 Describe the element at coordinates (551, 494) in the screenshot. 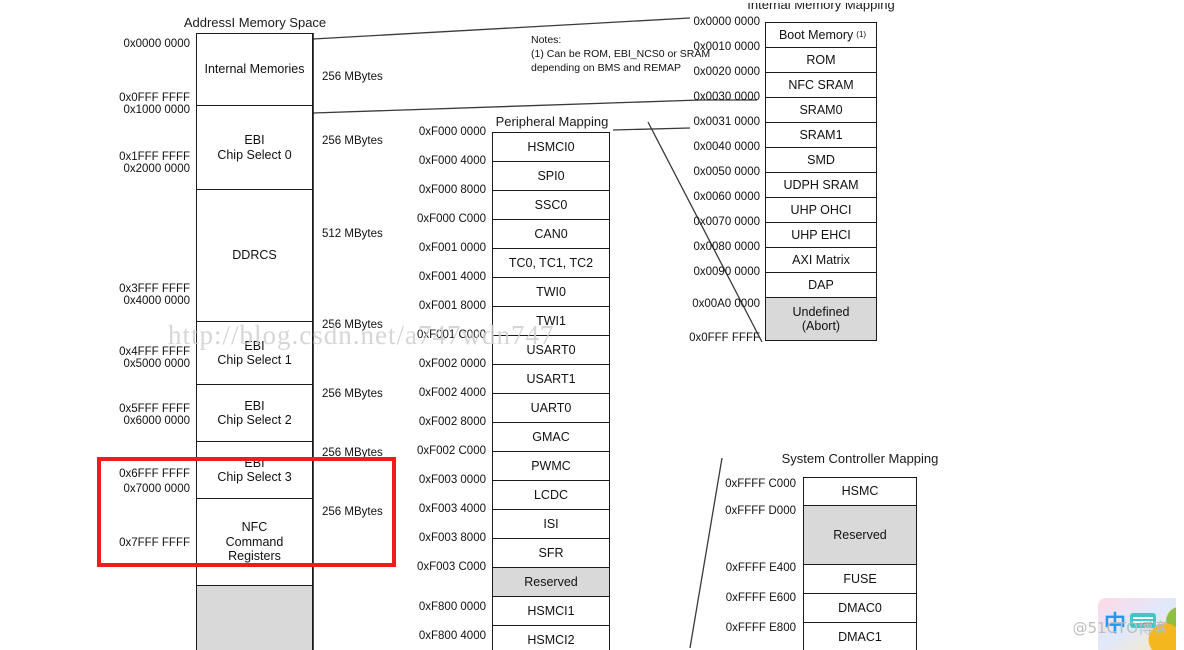

I see `cell-label: LCDC` at that location.